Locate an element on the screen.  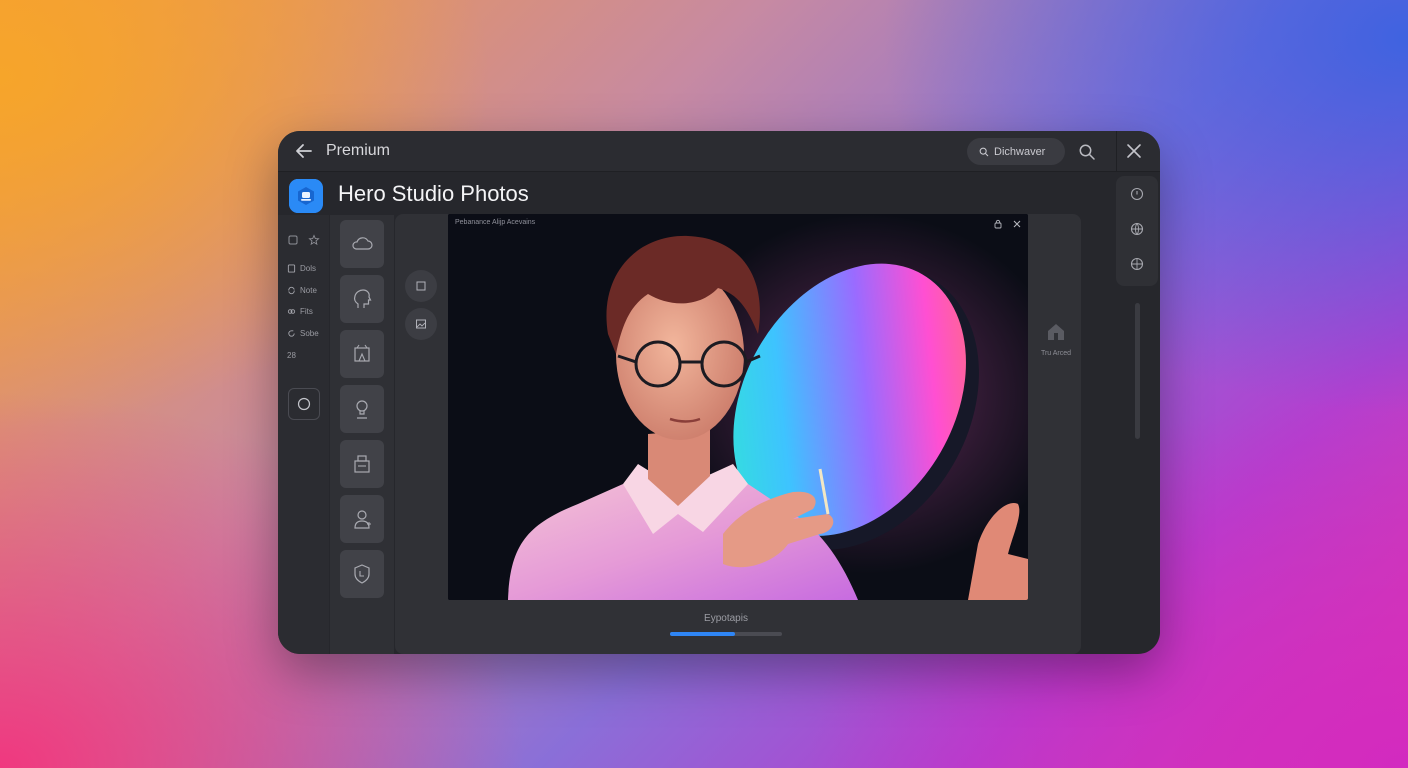
search-dropdown: Dichwaver is located at coordinates (1016, 151).